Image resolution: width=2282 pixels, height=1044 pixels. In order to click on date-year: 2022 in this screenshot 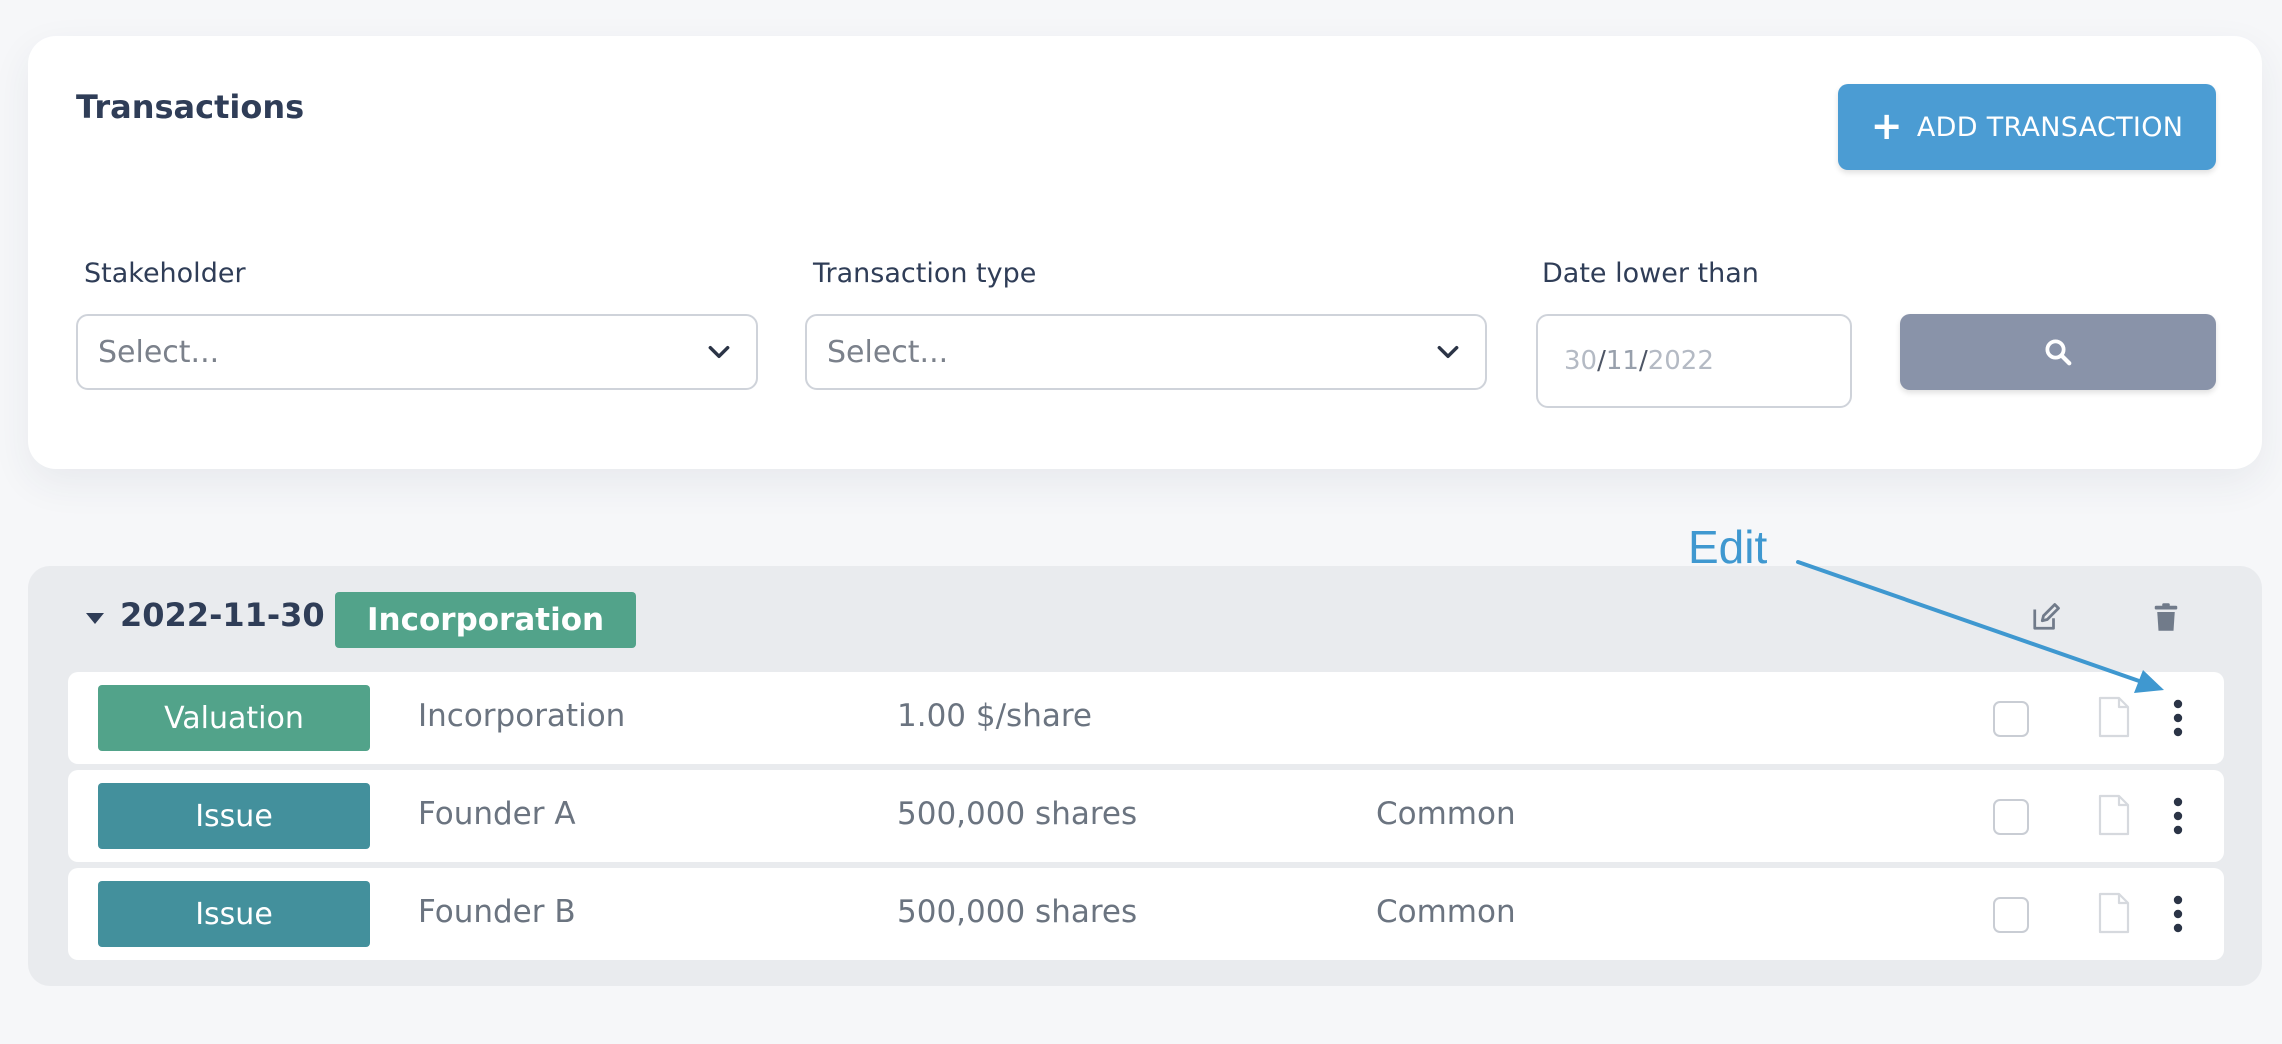, I will do `click(1680, 361)`.